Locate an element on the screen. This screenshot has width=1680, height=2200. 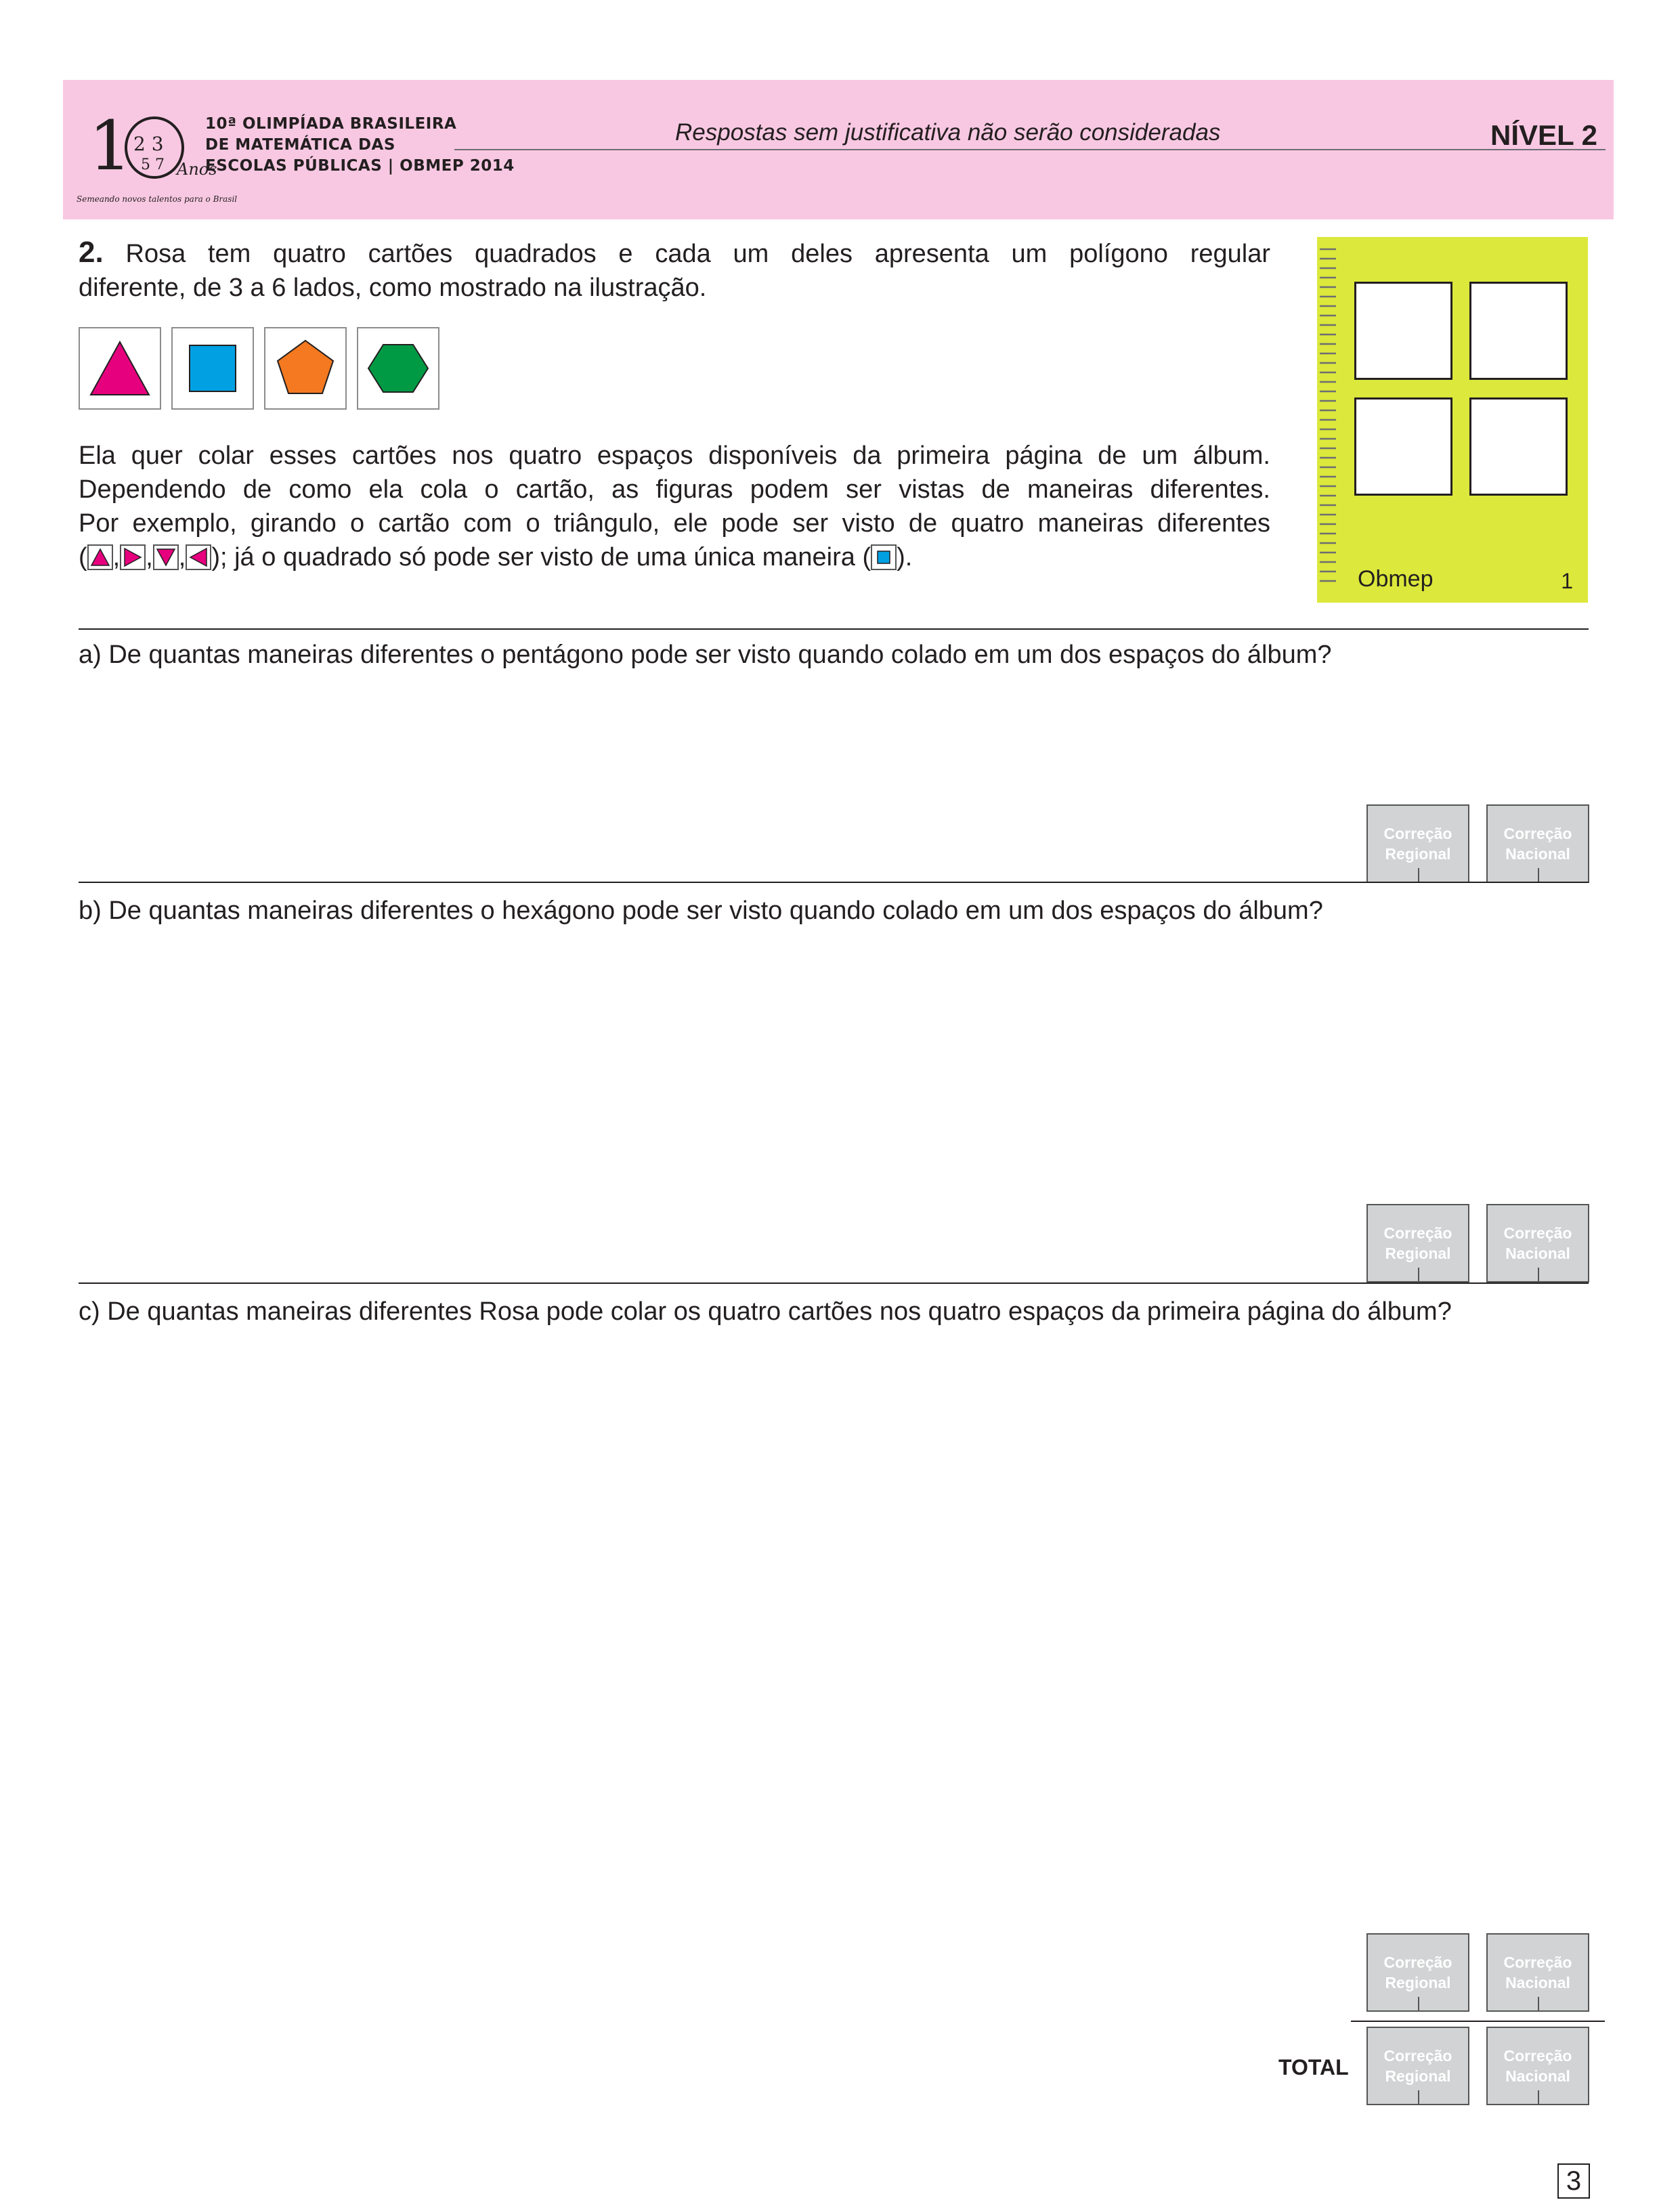
grade-box-regional-b: Correção Regional is located at coordinates (1417, 1243).